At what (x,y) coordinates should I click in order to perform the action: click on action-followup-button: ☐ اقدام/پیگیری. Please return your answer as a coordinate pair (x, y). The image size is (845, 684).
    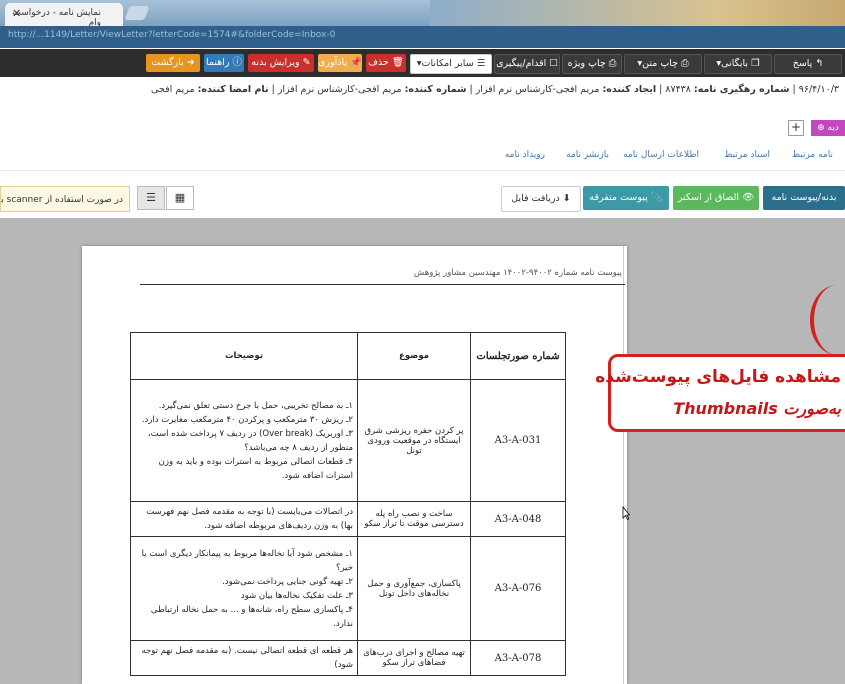
    Looking at the image, I should click on (527, 64).